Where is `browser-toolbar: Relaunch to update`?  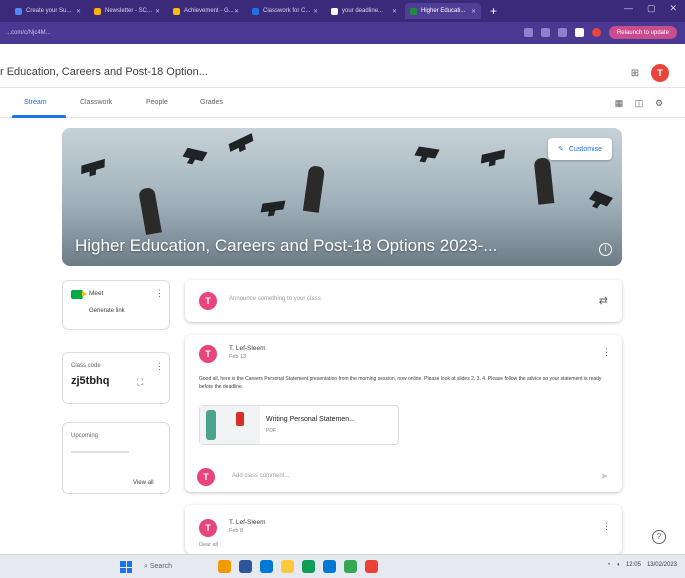 browser-toolbar: Relaunch to update is located at coordinates (600, 32).